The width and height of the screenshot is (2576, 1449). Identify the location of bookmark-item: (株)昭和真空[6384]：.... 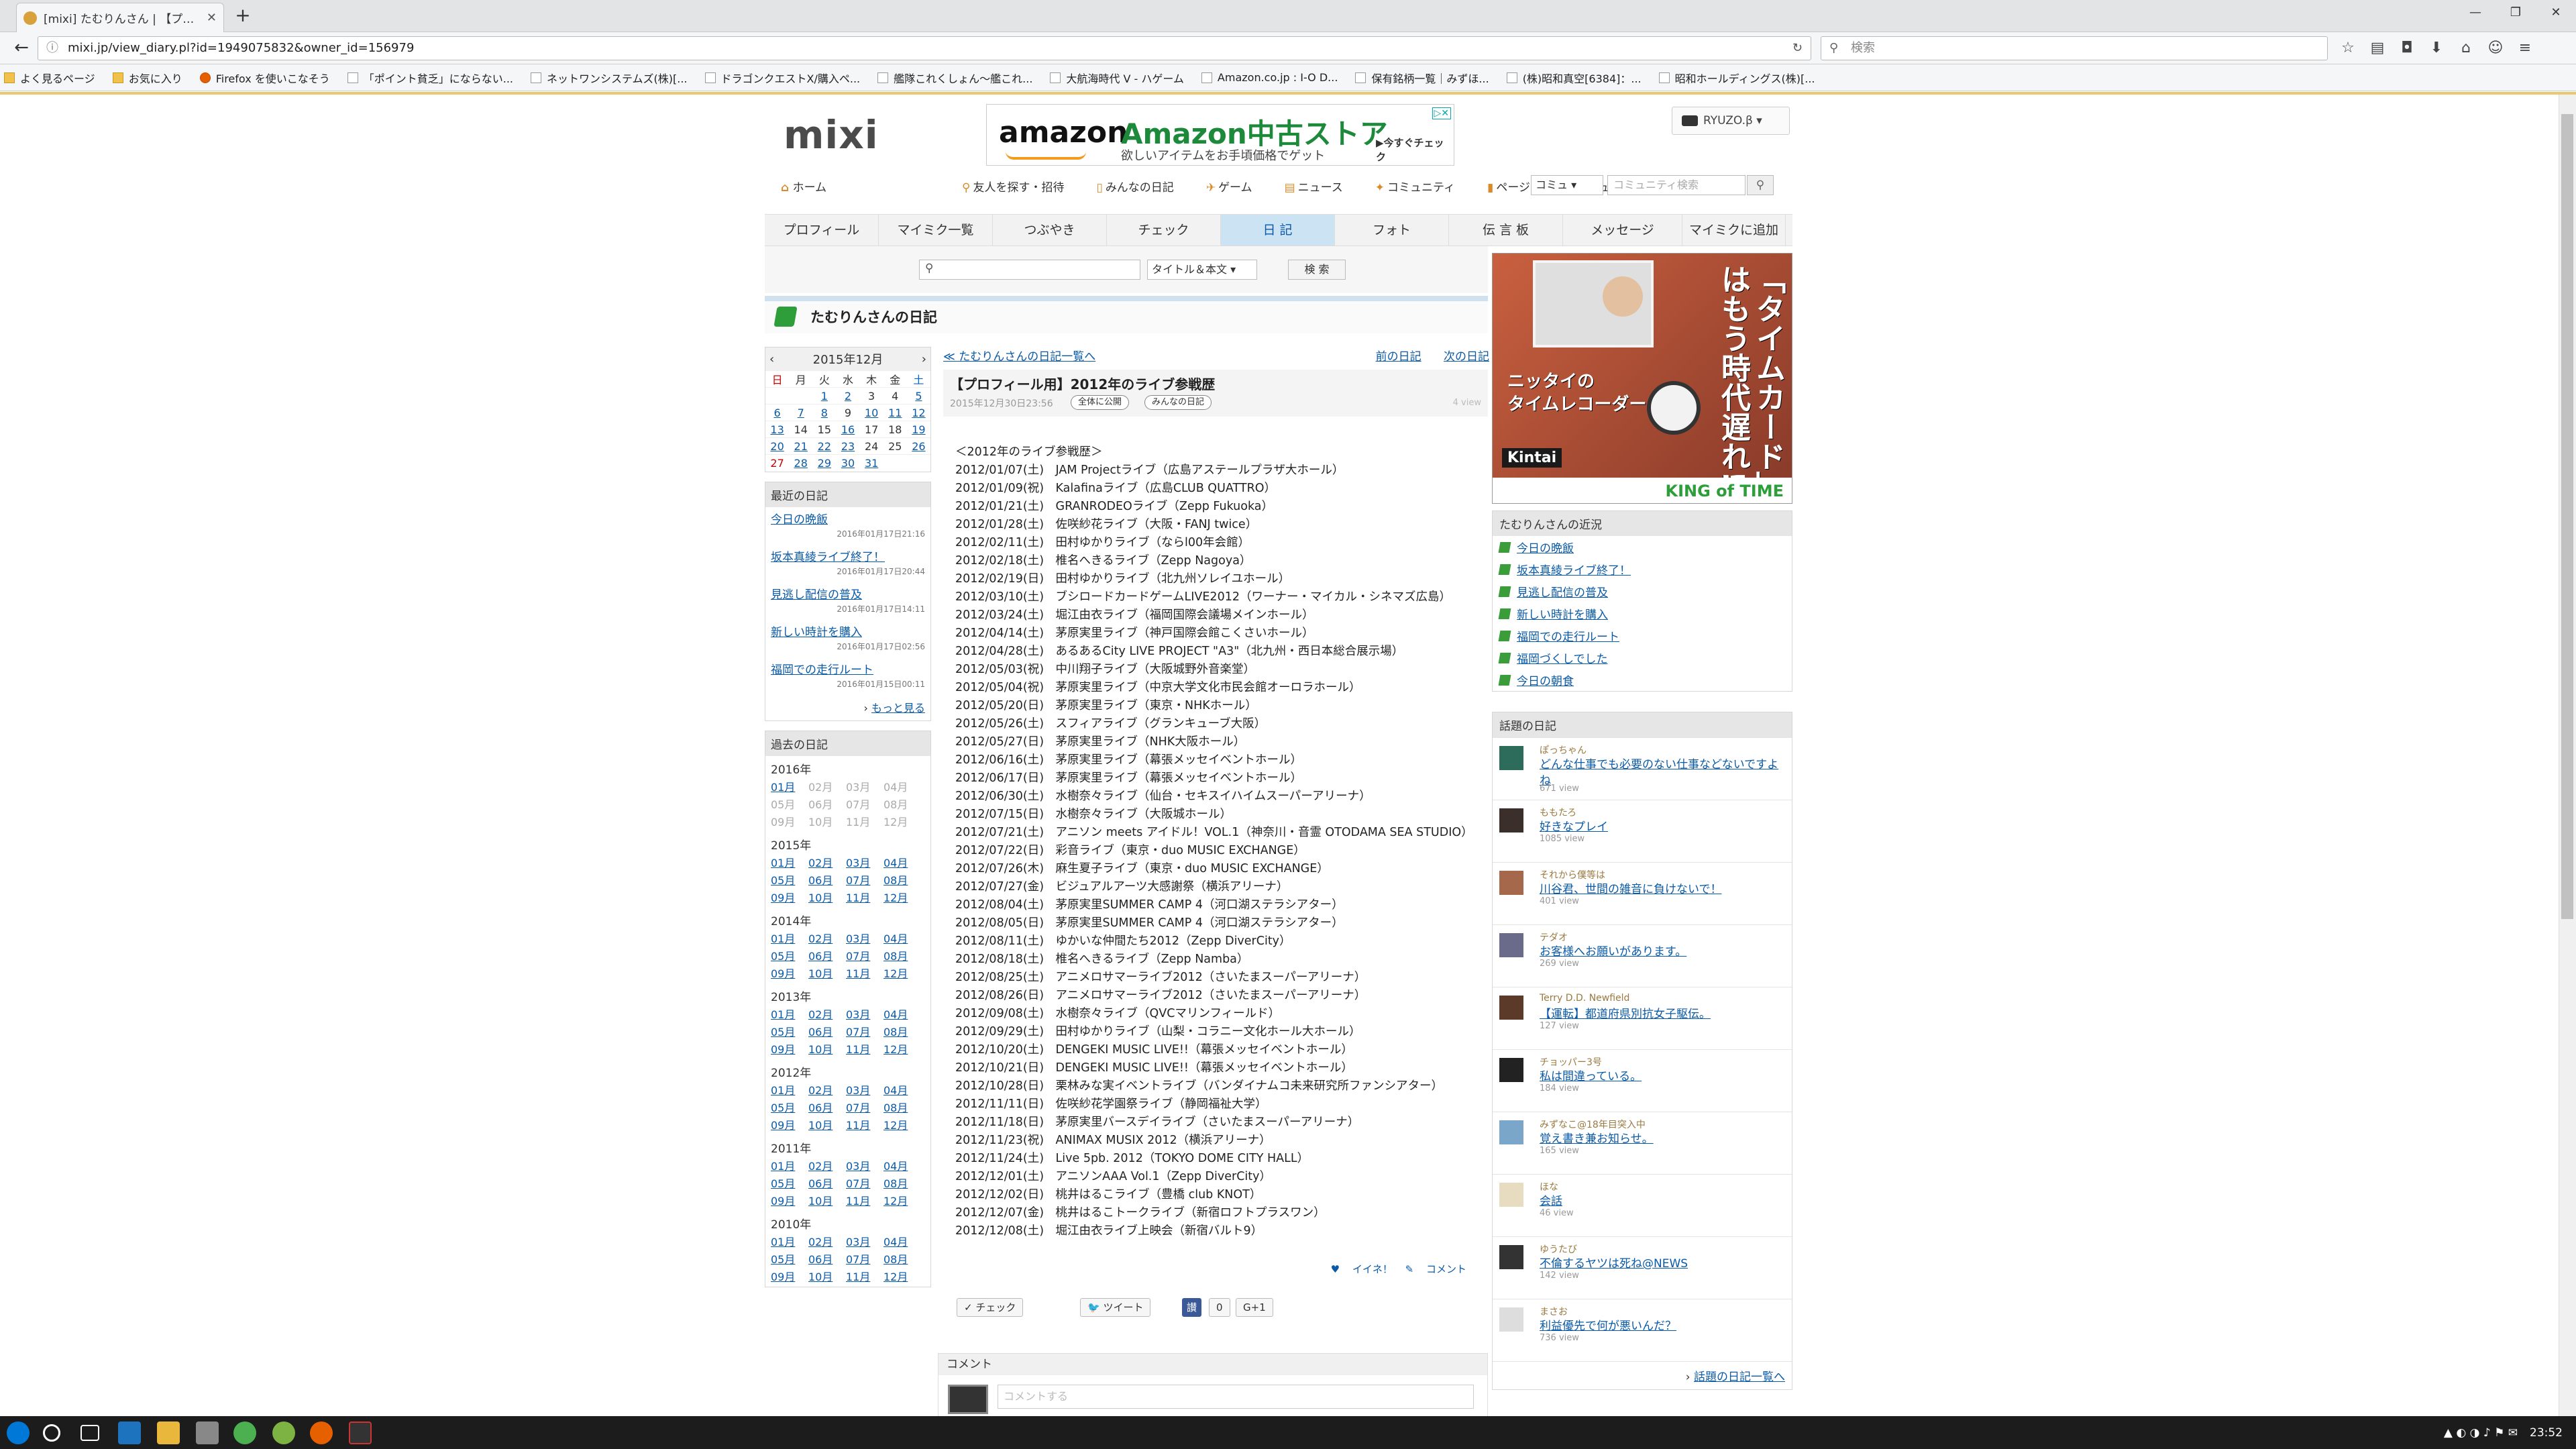
(1574, 78).